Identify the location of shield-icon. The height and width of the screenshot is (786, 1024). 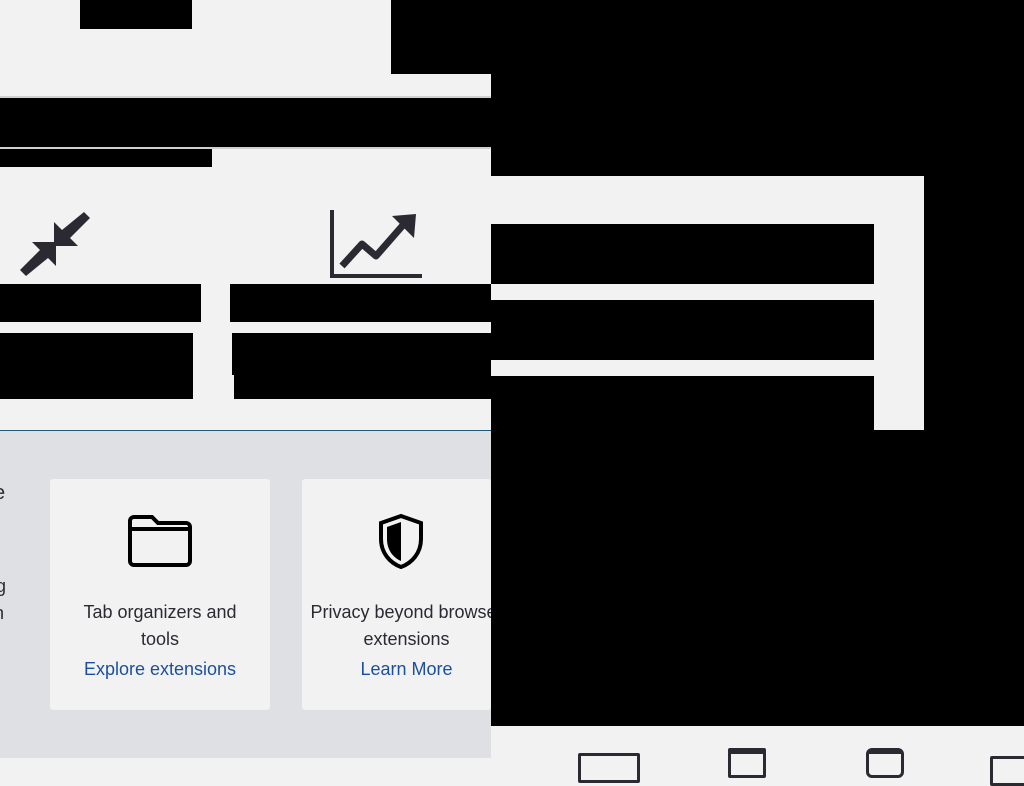
(401, 541).